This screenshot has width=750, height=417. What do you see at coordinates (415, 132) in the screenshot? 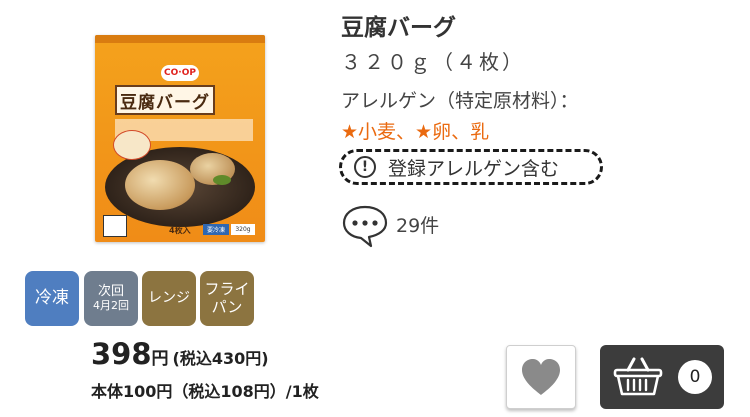
I see `allergen-items: ★小麦、★卵、乳` at bounding box center [415, 132].